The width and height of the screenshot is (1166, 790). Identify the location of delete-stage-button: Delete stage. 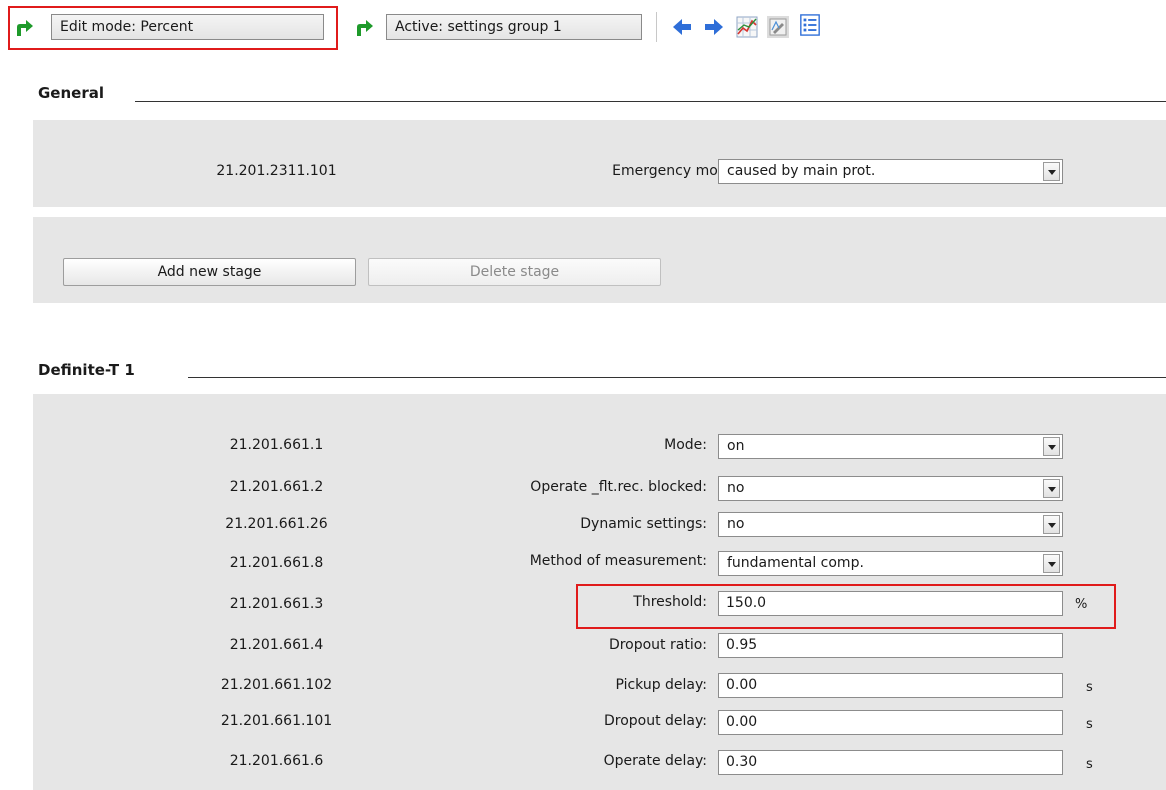
(514, 272).